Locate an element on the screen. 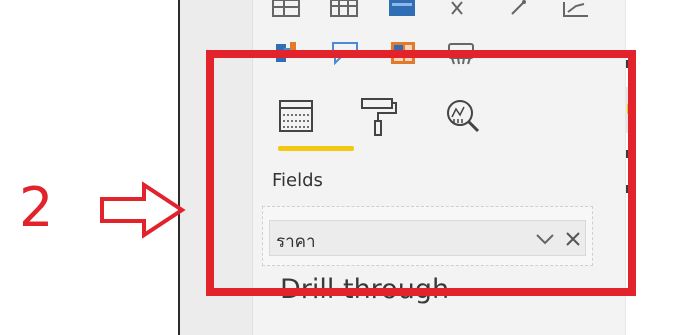  matrix-icon is located at coordinates (345, 10).